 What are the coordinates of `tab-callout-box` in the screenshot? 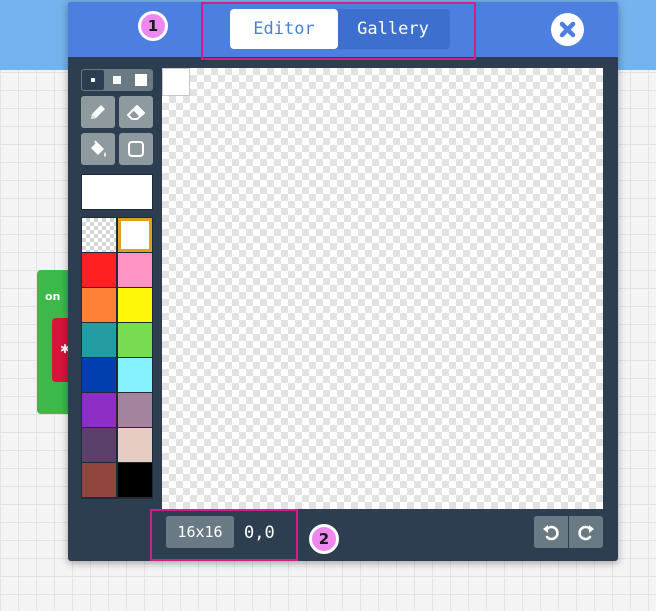 It's located at (338, 31).